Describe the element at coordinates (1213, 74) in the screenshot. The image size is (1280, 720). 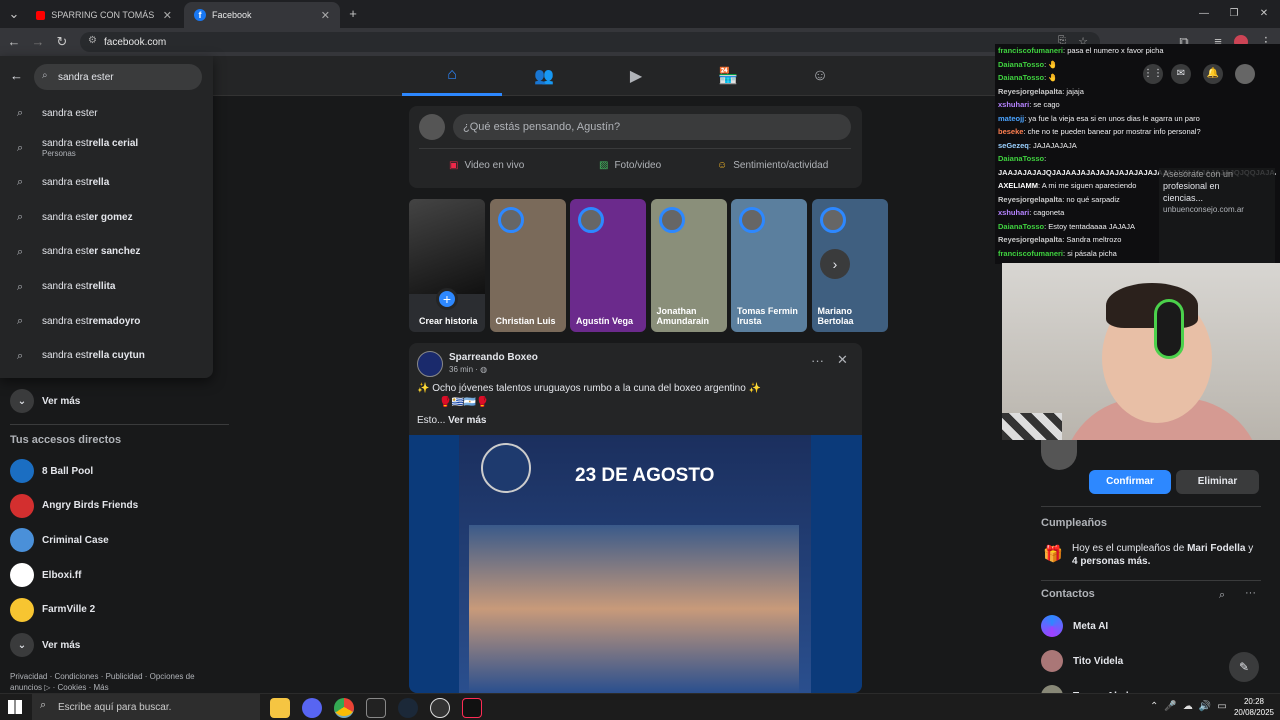
I see `notifications-icon: 🔔` at that location.